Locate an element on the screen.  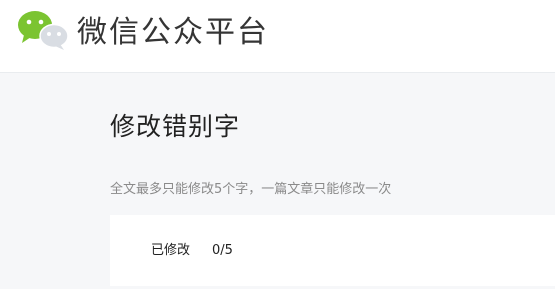
wechat-logo-icon is located at coordinates (43, 31).